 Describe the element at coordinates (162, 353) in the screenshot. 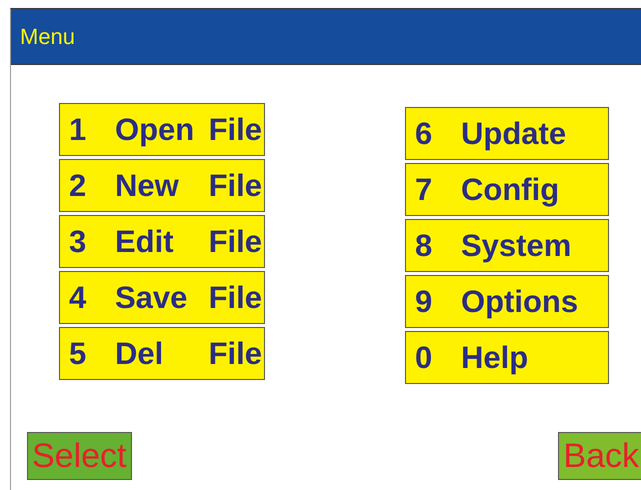

I see `menu-item: 5 Del File` at that location.